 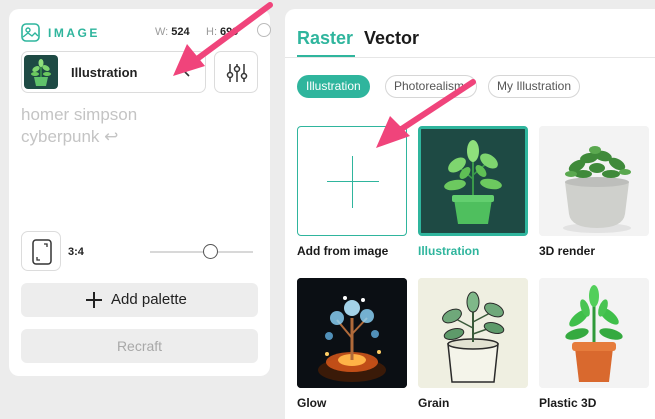 I want to click on aspect-ratio-slider-track, so click(x=201, y=252).